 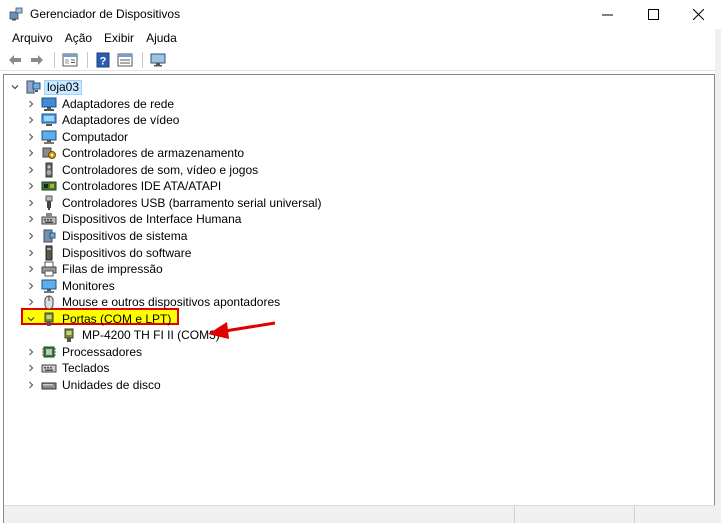 What do you see at coordinates (607, 14) in the screenshot?
I see `minimize-button` at bounding box center [607, 14].